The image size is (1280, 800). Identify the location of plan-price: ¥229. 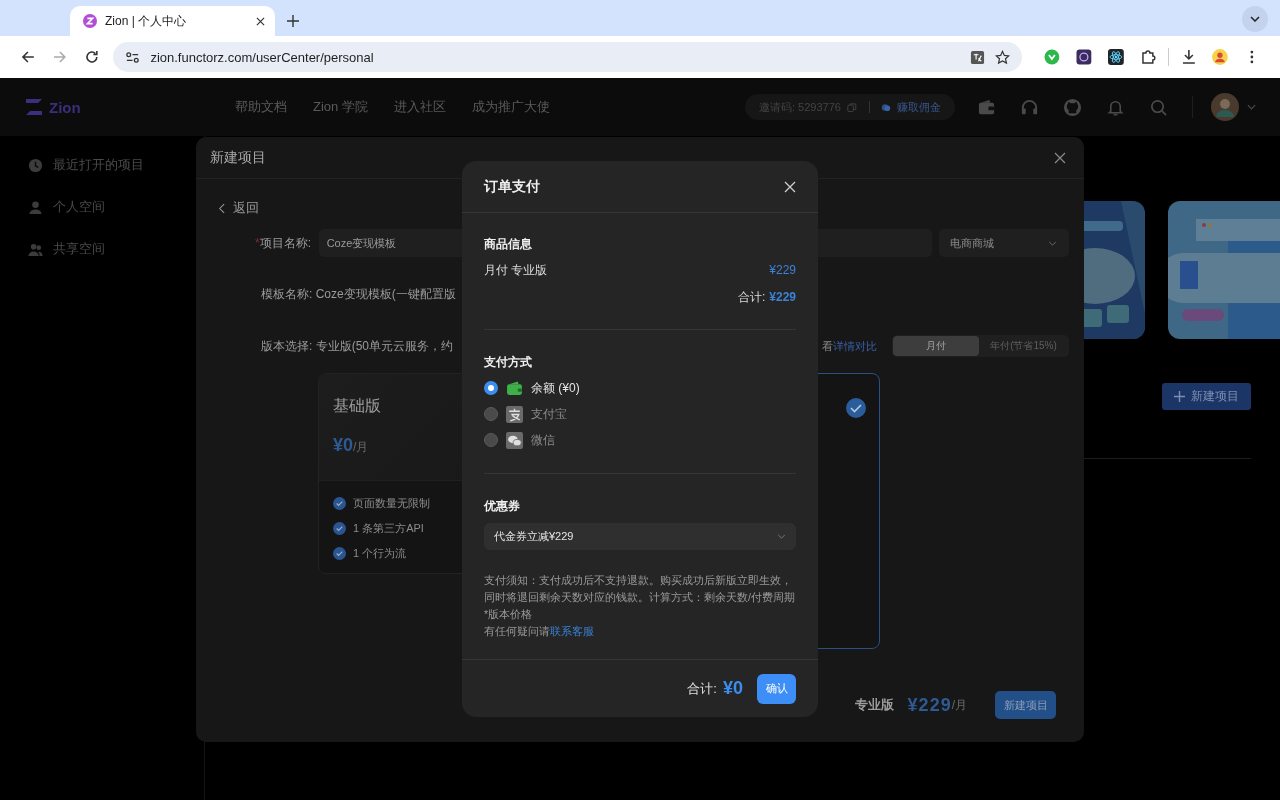
(929, 705).